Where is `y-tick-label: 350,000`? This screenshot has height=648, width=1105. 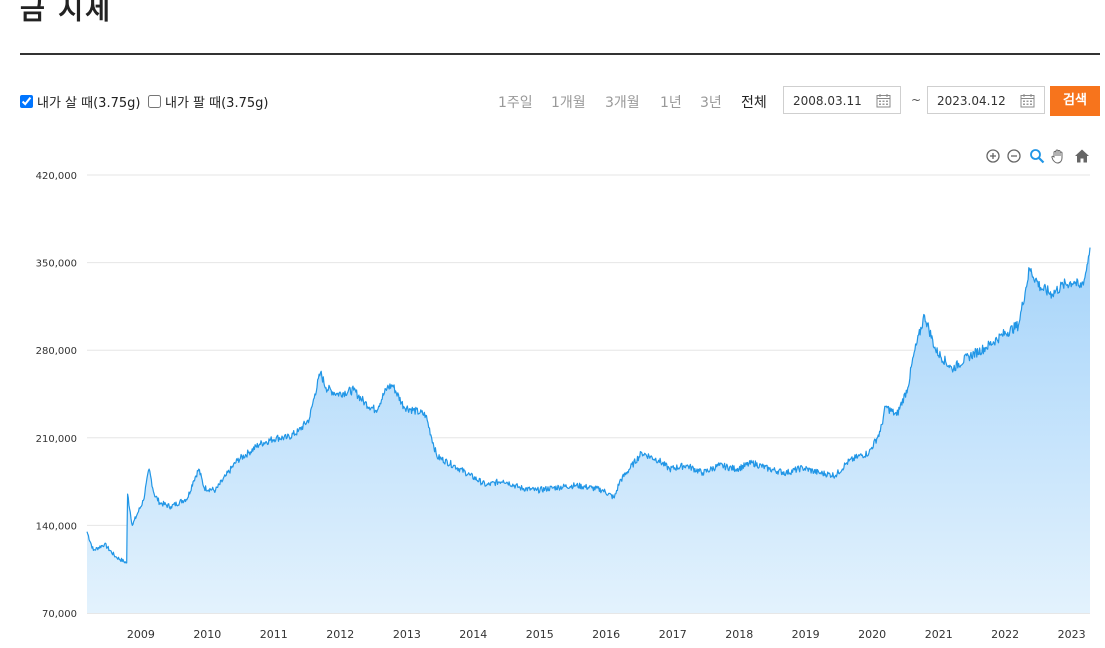 y-tick-label: 350,000 is located at coordinates (56, 264).